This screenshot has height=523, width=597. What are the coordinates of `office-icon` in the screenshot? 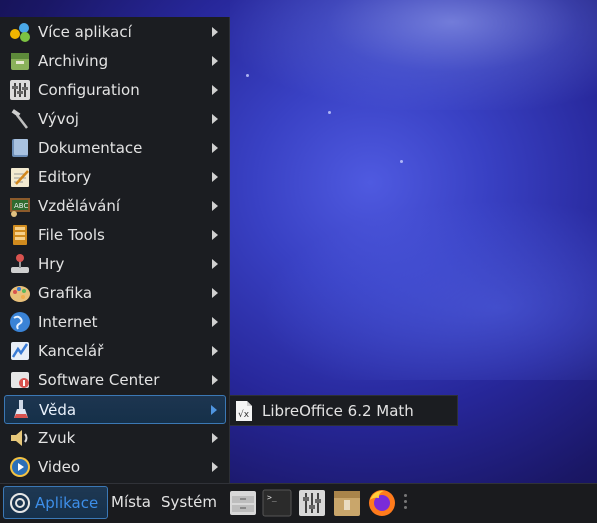 It's located at (20, 351).